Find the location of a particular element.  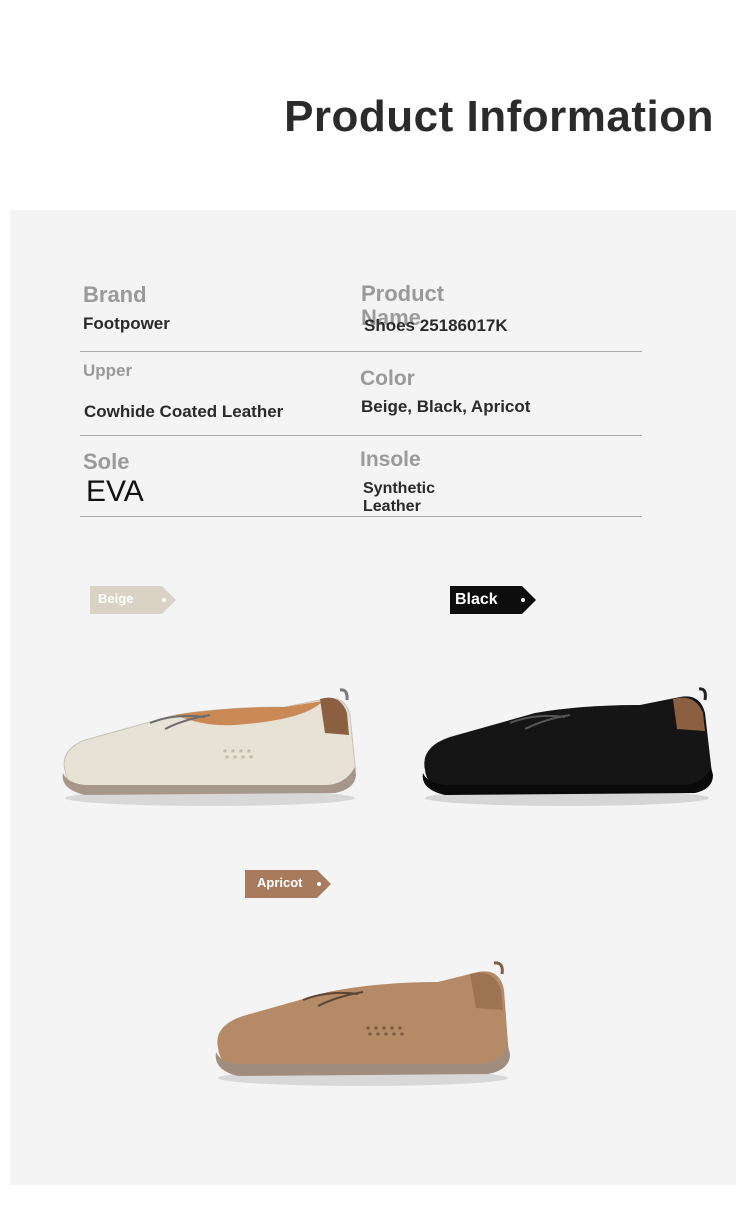

brand-label: Brand is located at coordinates (115, 294).